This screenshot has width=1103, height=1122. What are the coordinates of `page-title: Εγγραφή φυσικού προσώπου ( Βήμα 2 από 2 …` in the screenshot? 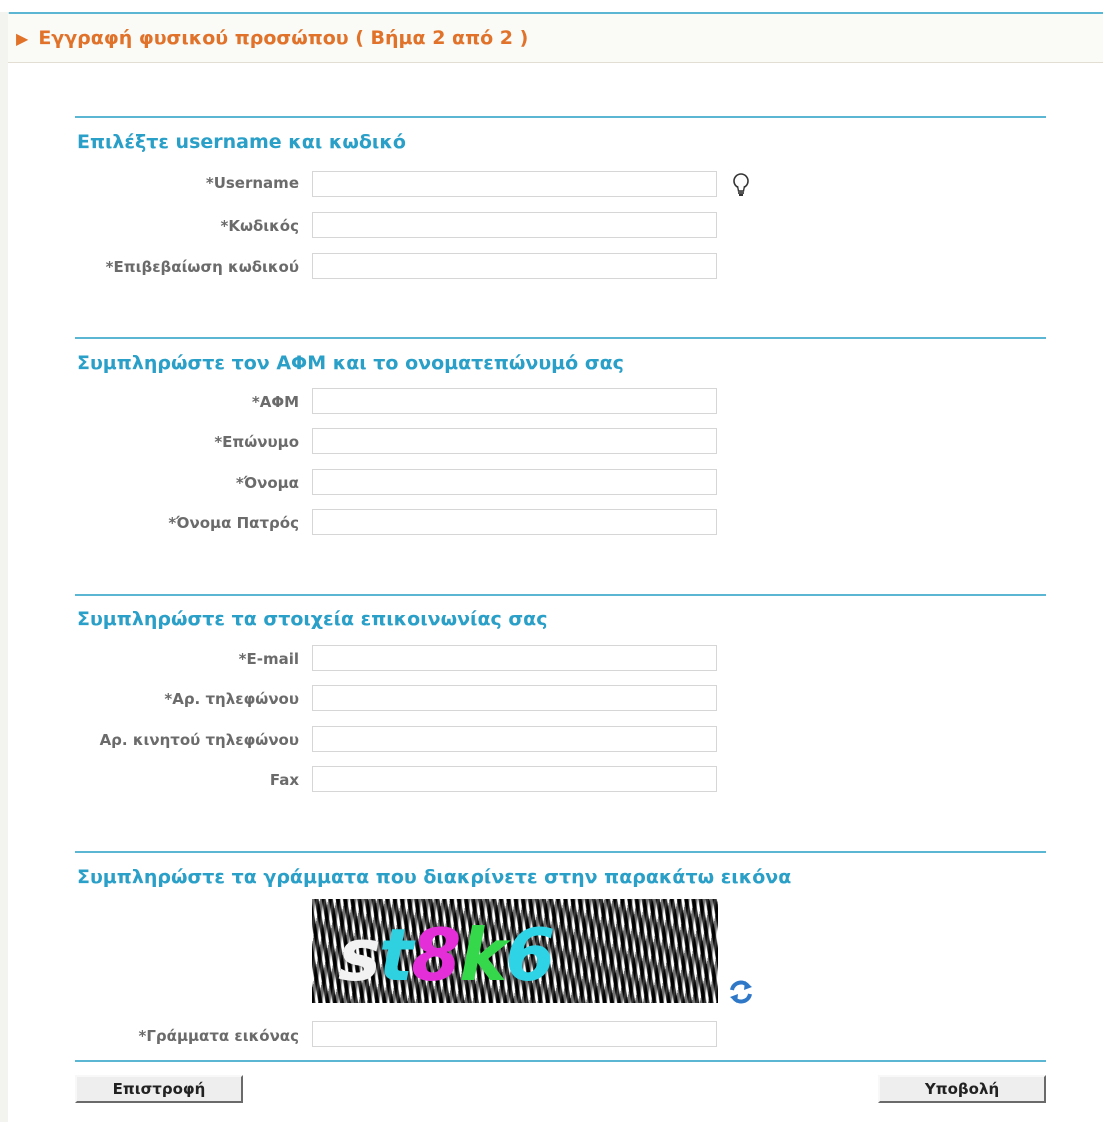 It's located at (283, 38).